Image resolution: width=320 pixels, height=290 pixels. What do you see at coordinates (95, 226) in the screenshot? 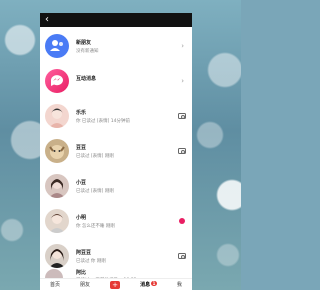
I see `chat-preview: 你 怎么还不睡 刚刚` at bounding box center [95, 226].